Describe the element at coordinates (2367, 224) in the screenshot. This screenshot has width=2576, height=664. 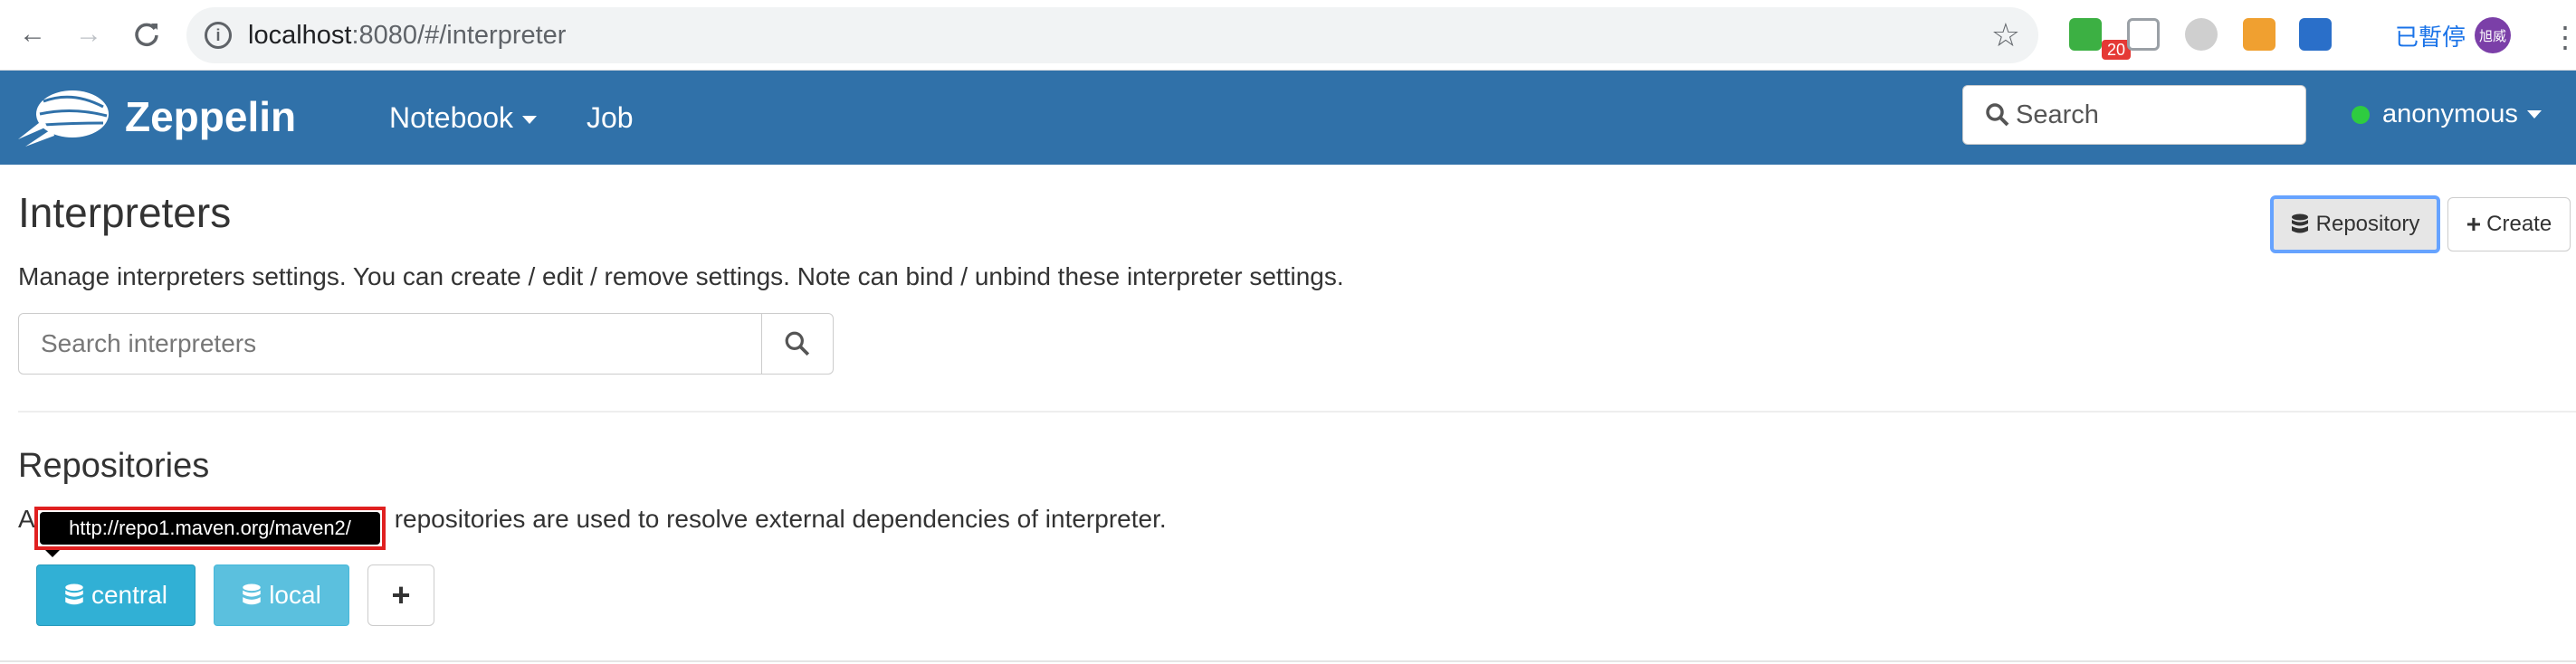
I see `repository-button-label: Repository` at that location.